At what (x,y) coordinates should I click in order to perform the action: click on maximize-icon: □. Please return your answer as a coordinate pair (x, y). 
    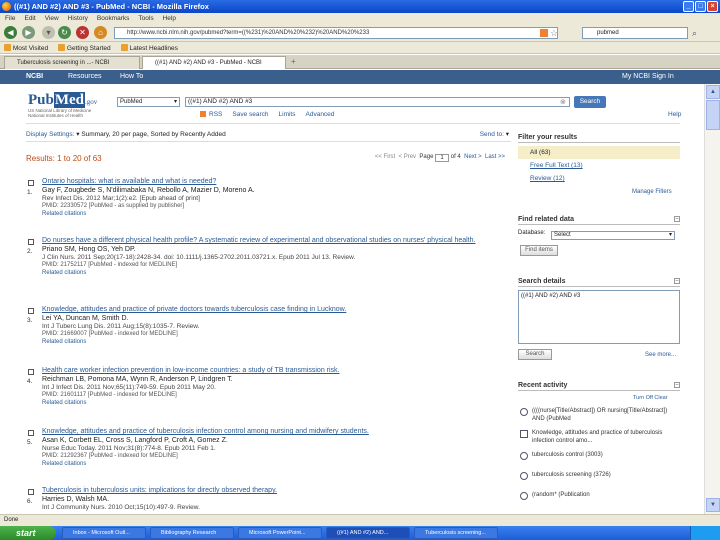
    Looking at the image, I should click on (700, 6).